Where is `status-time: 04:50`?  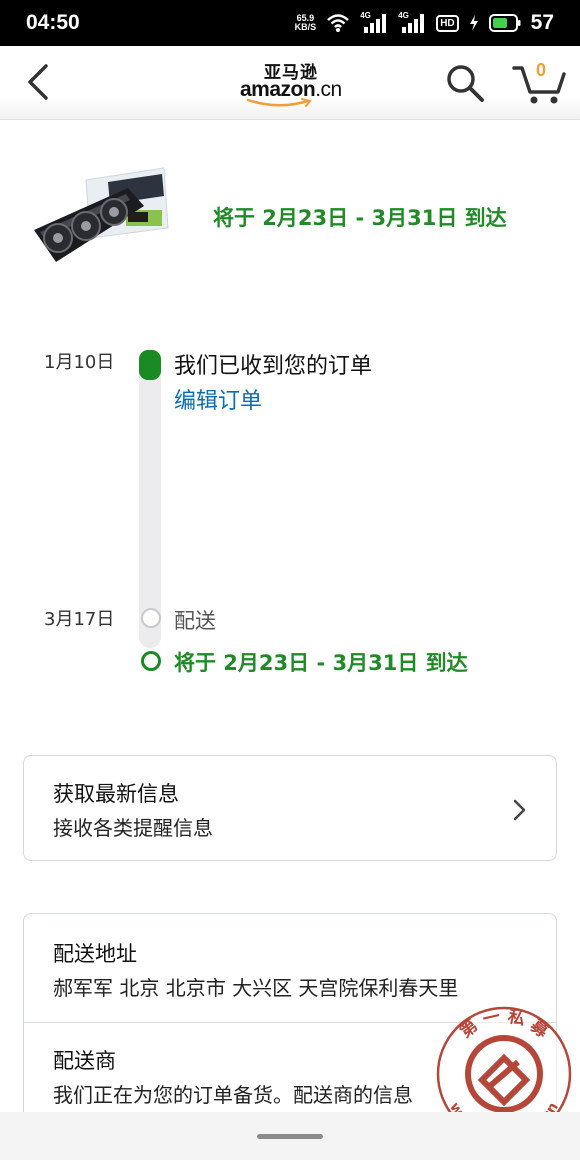 status-time: 04:50 is located at coordinates (53, 22).